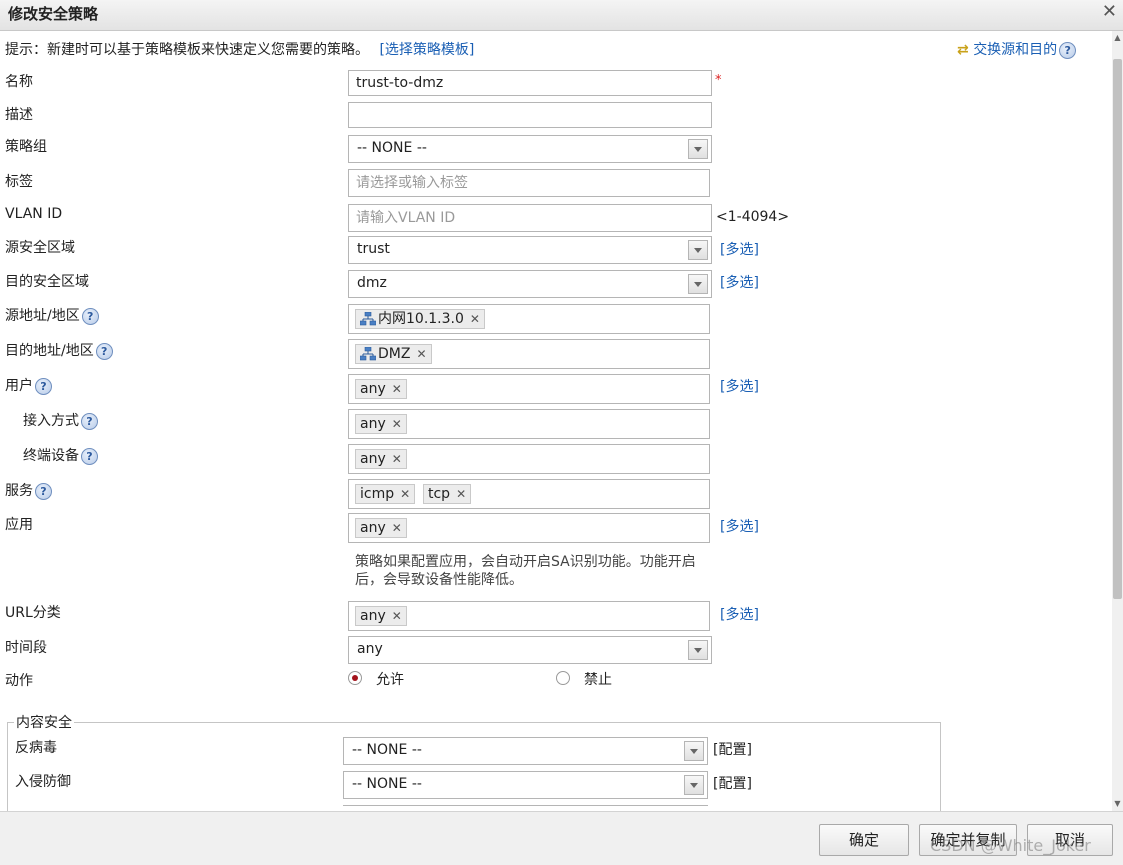  Describe the element at coordinates (529, 424) in the screenshot. I see `access-mode-tagbox: any ✕` at that location.